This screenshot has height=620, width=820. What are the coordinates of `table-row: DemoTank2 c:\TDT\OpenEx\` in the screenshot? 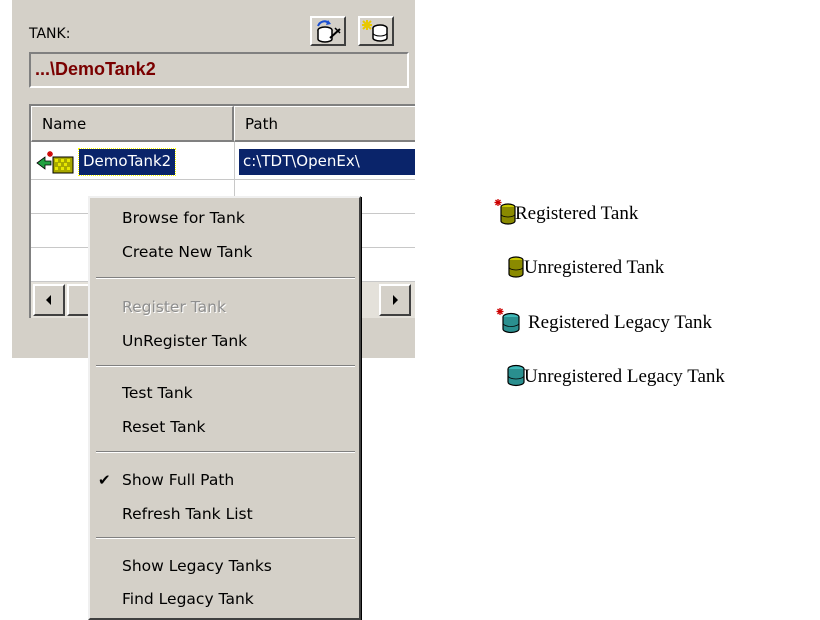 It's located at (223, 162).